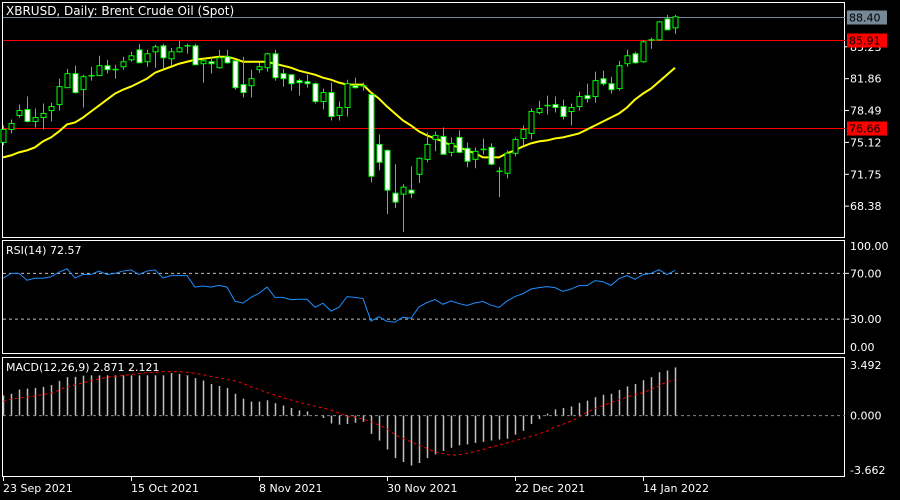  I want to click on time-label: 23 Sep 2021, so click(38, 488).